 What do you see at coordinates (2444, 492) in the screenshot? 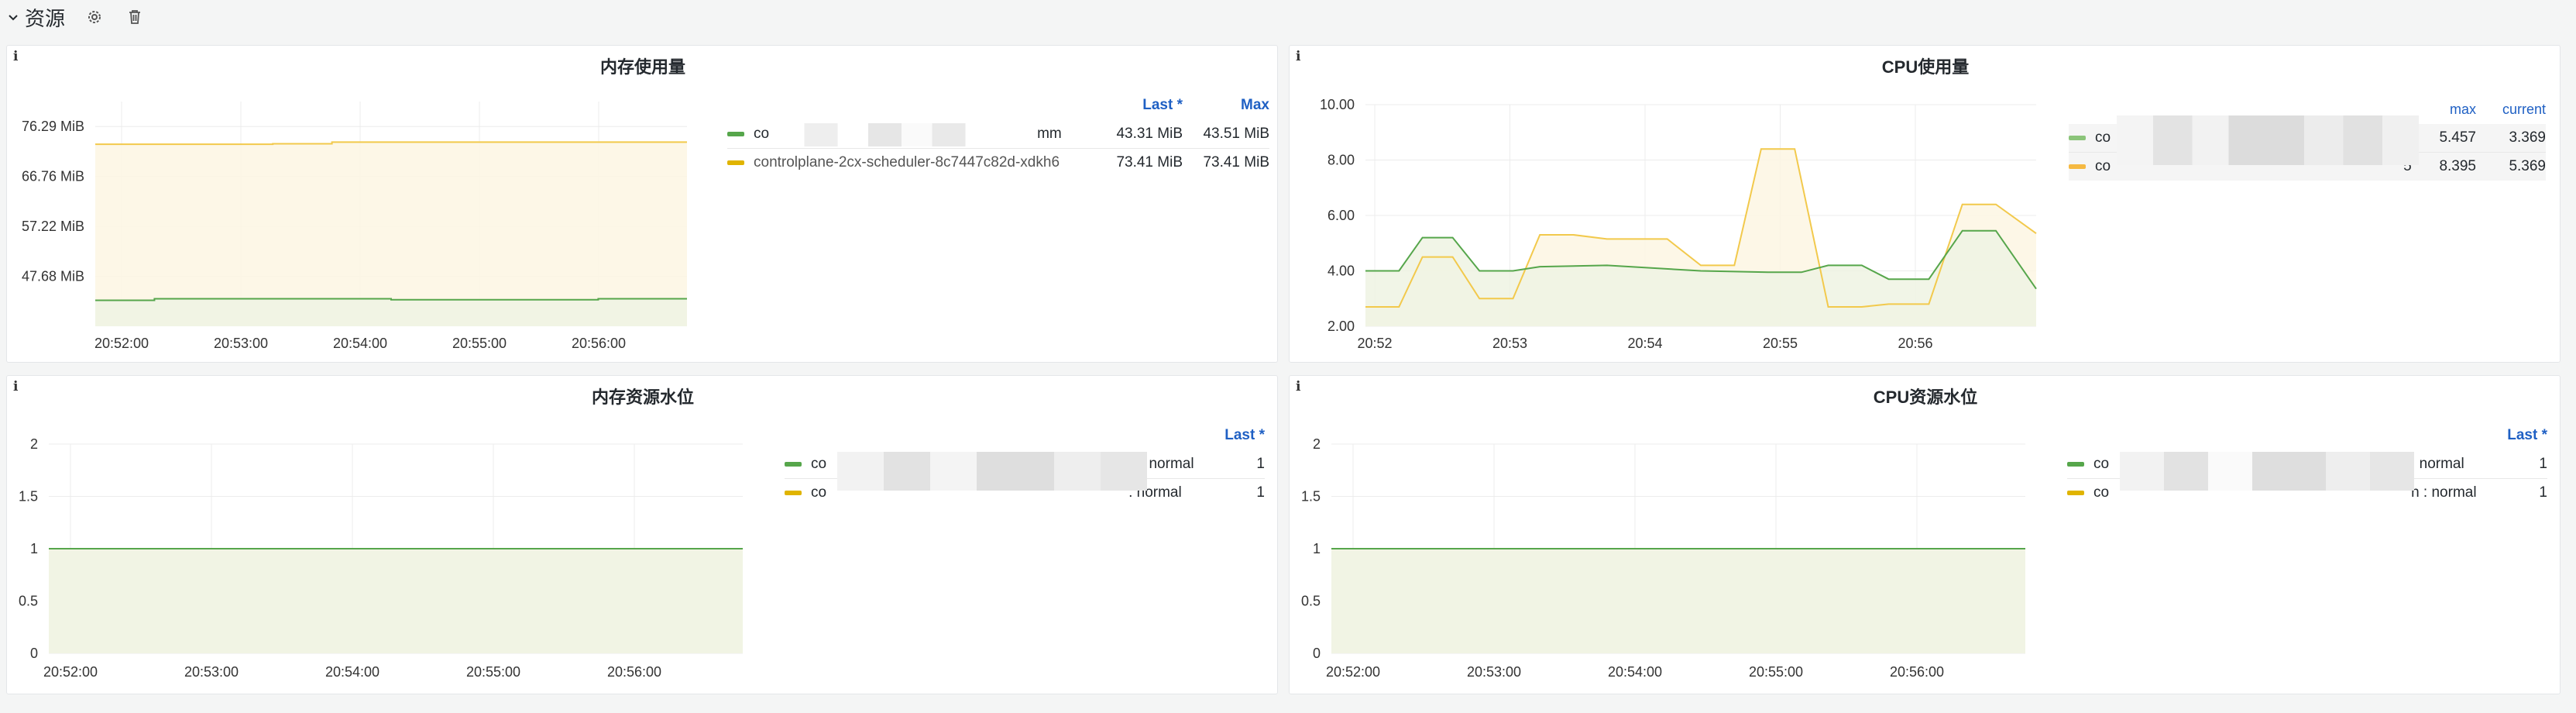
I see `legend-label-end: n : normal` at bounding box center [2444, 492].